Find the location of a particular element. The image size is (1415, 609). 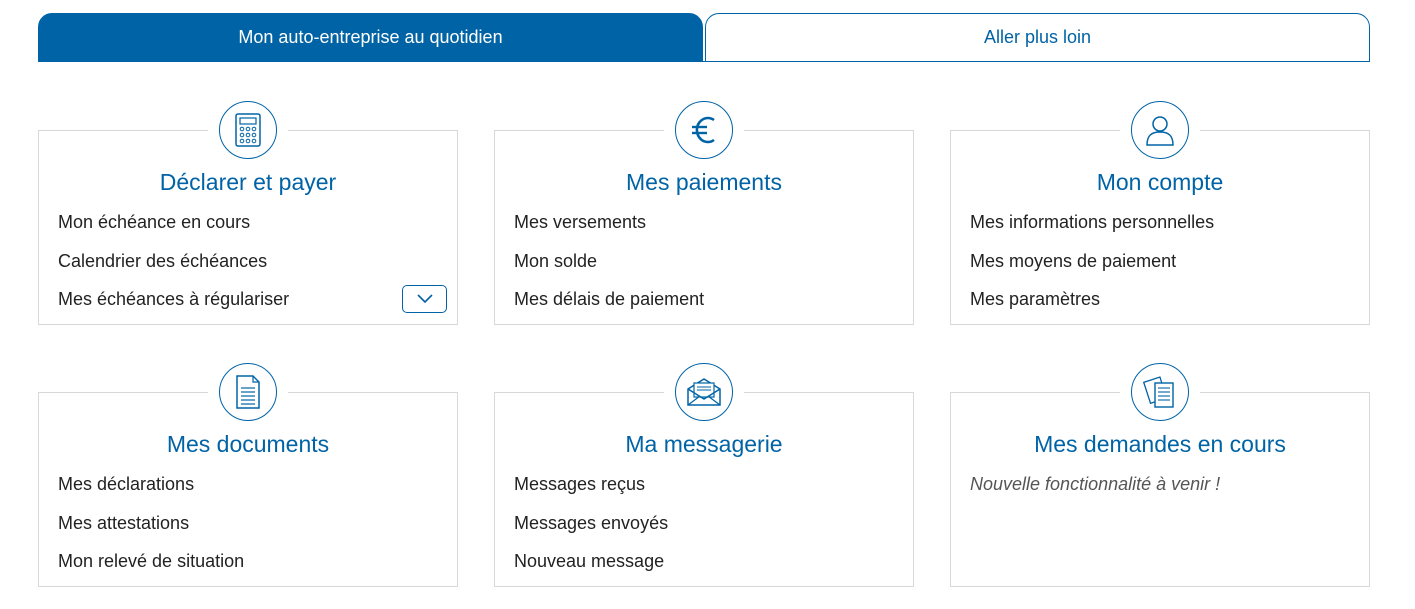

link-calendrier-echeances: Calendrier des échéances is located at coordinates (252, 268).